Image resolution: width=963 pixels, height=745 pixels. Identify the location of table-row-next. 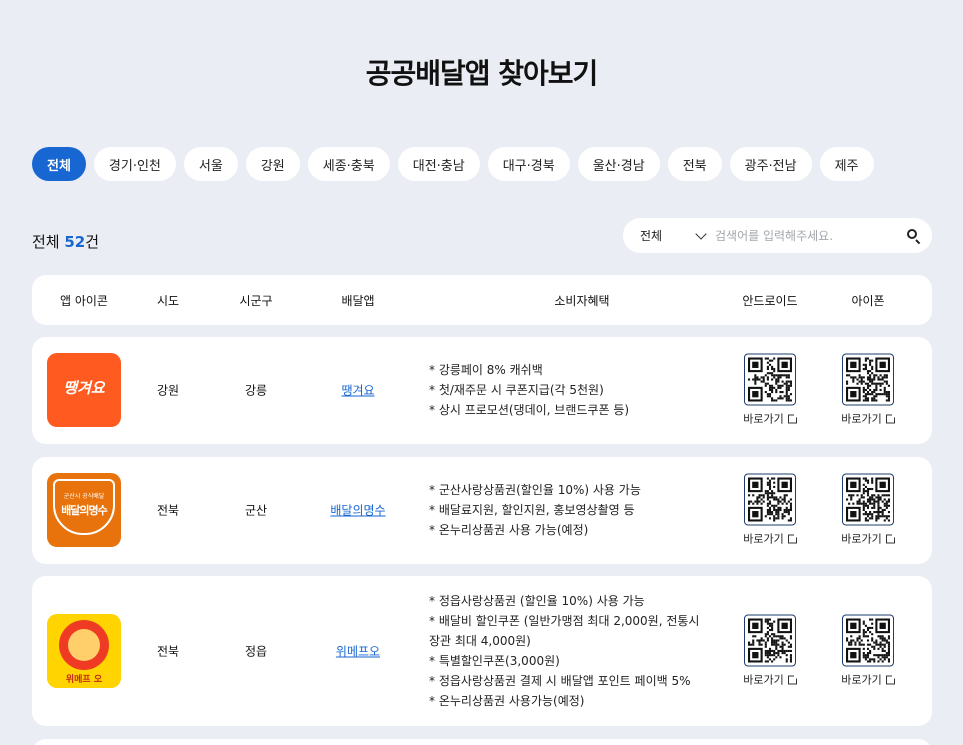
(482, 742).